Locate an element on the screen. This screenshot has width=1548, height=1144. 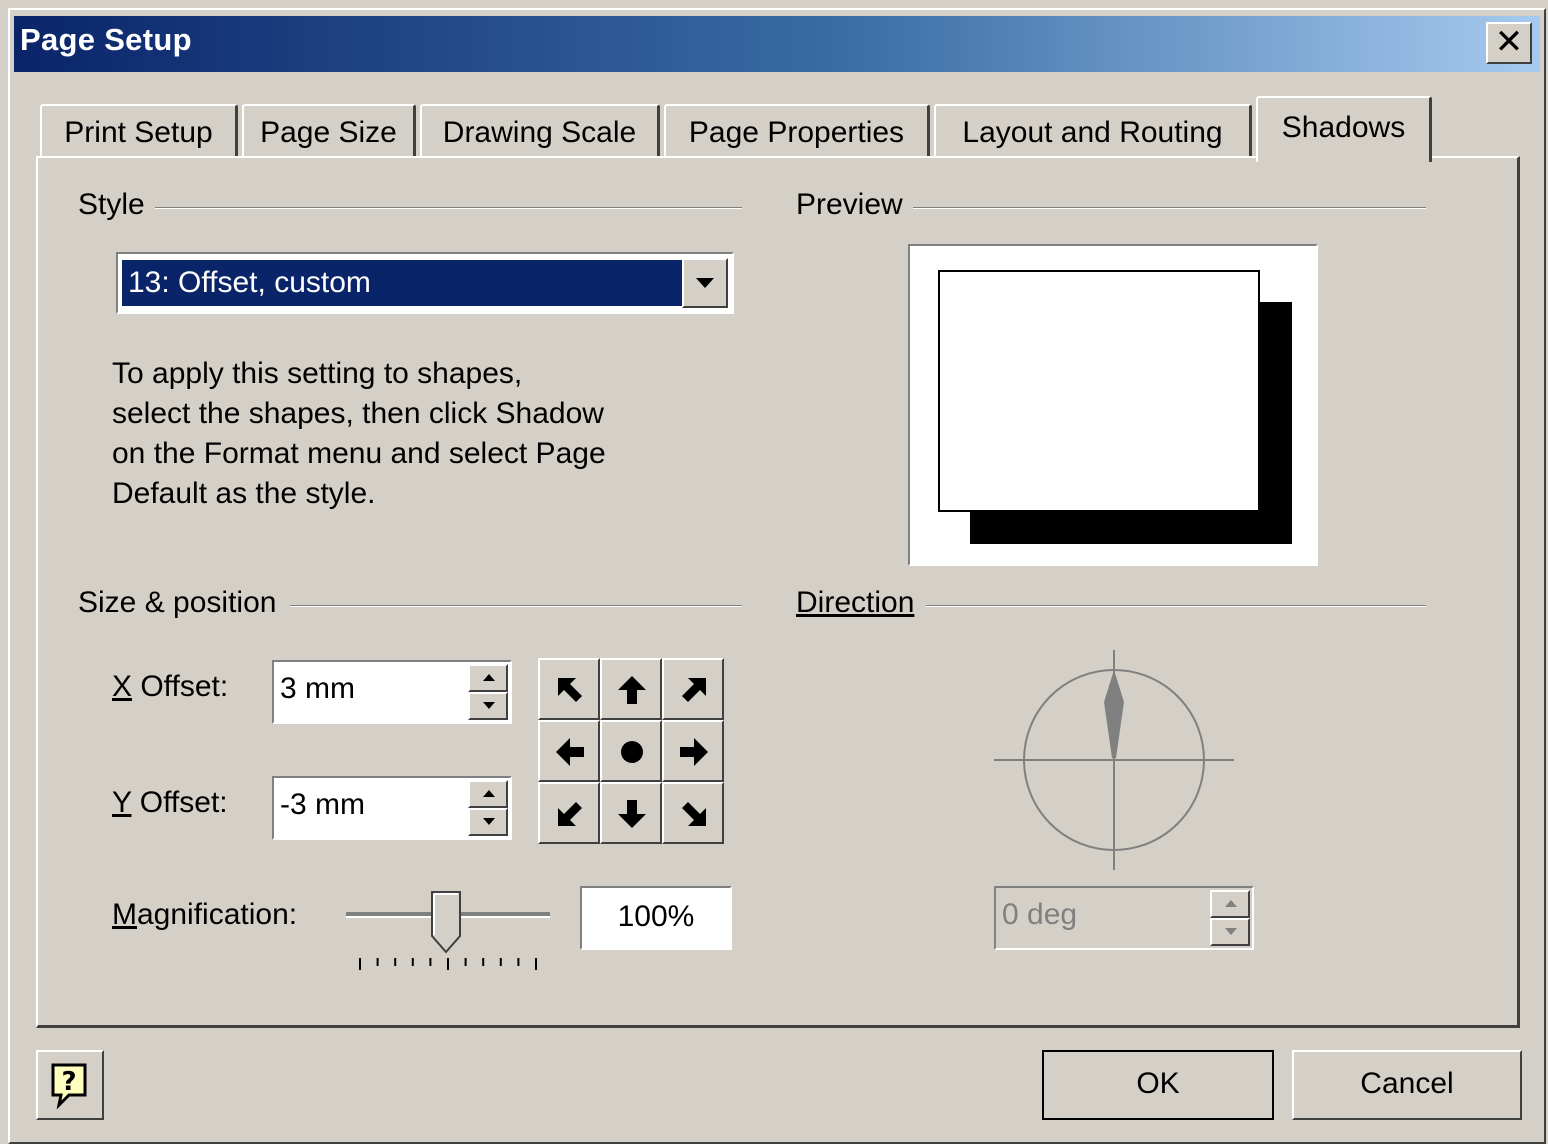
dot-icon is located at coordinates (632, 752).